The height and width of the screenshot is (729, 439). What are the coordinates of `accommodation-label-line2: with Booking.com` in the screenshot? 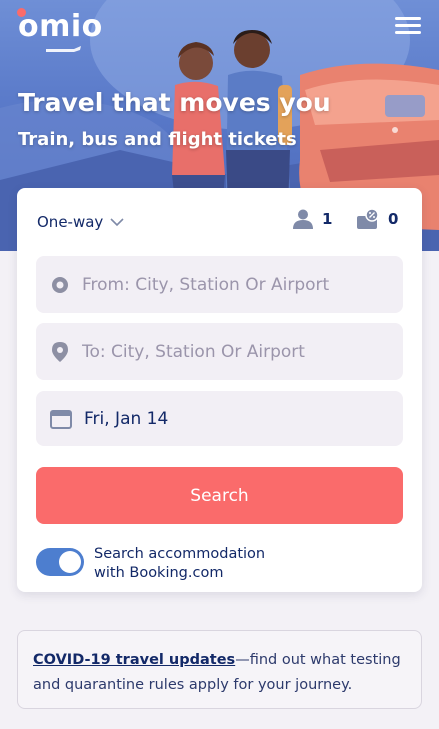 It's located at (159, 573).